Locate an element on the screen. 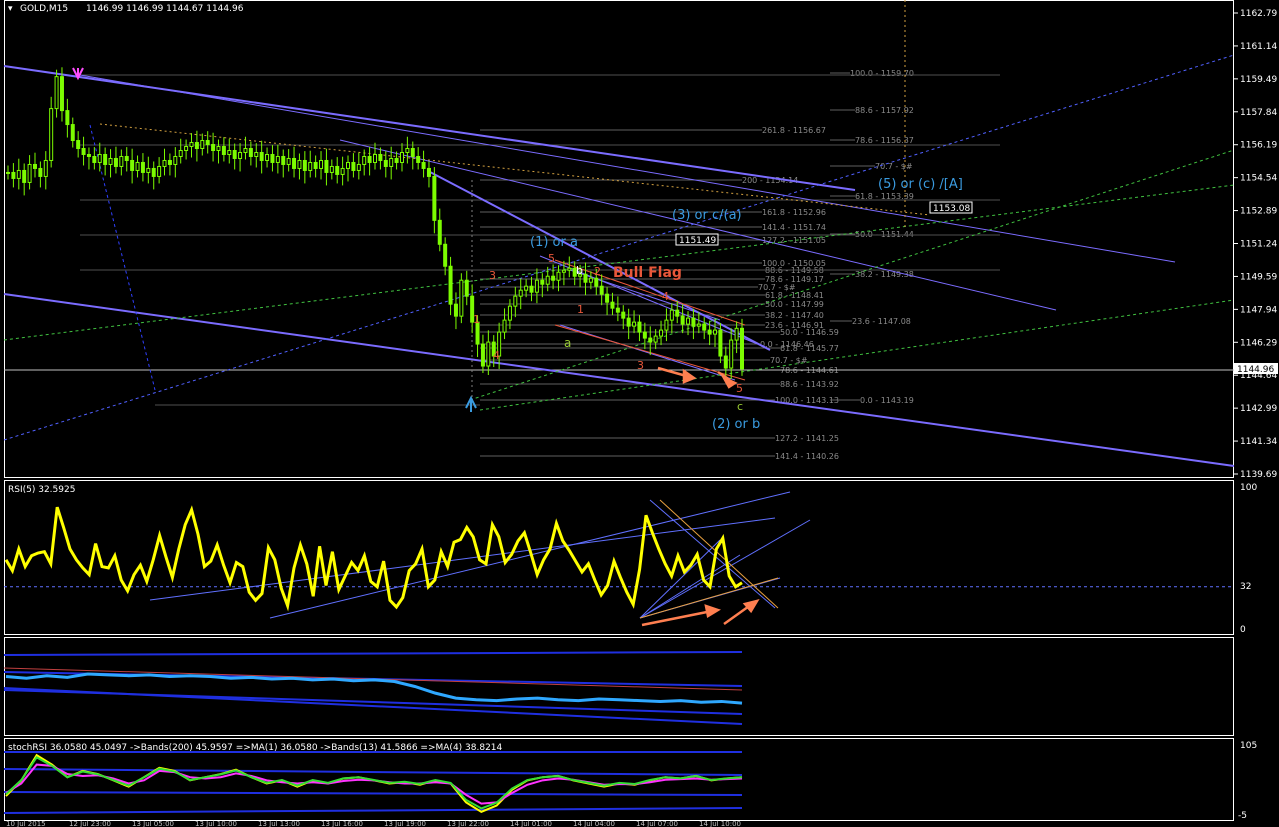 The image size is (1279, 827). price-tick-label: 1139.69 is located at coordinates (1258, 475).